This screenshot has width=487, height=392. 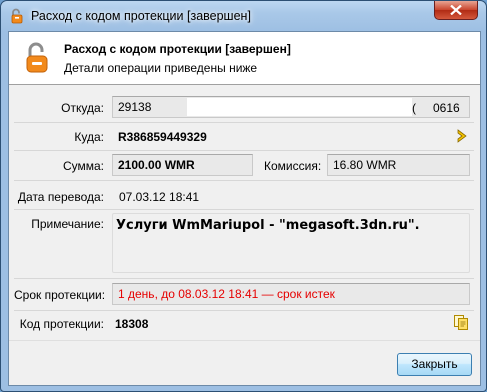 What do you see at coordinates (291, 294) in the screenshot?
I see `protection-term-field: 1 день, до 08.03.12 18:41 — срок истек` at bounding box center [291, 294].